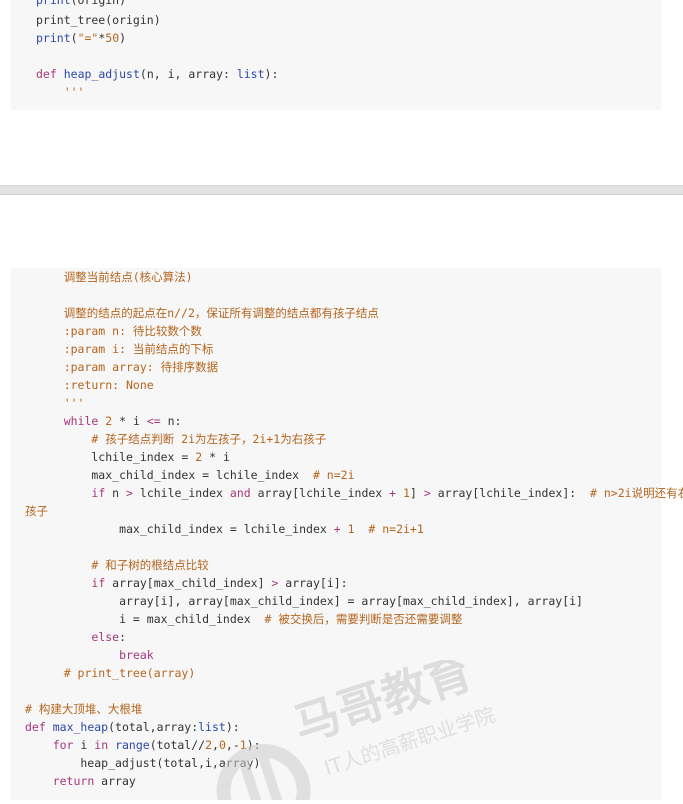 This screenshot has height=804, width=683. Describe the element at coordinates (219, 583) in the screenshot. I see `code-line: if array[max_child_index] > array[i]:` at that location.